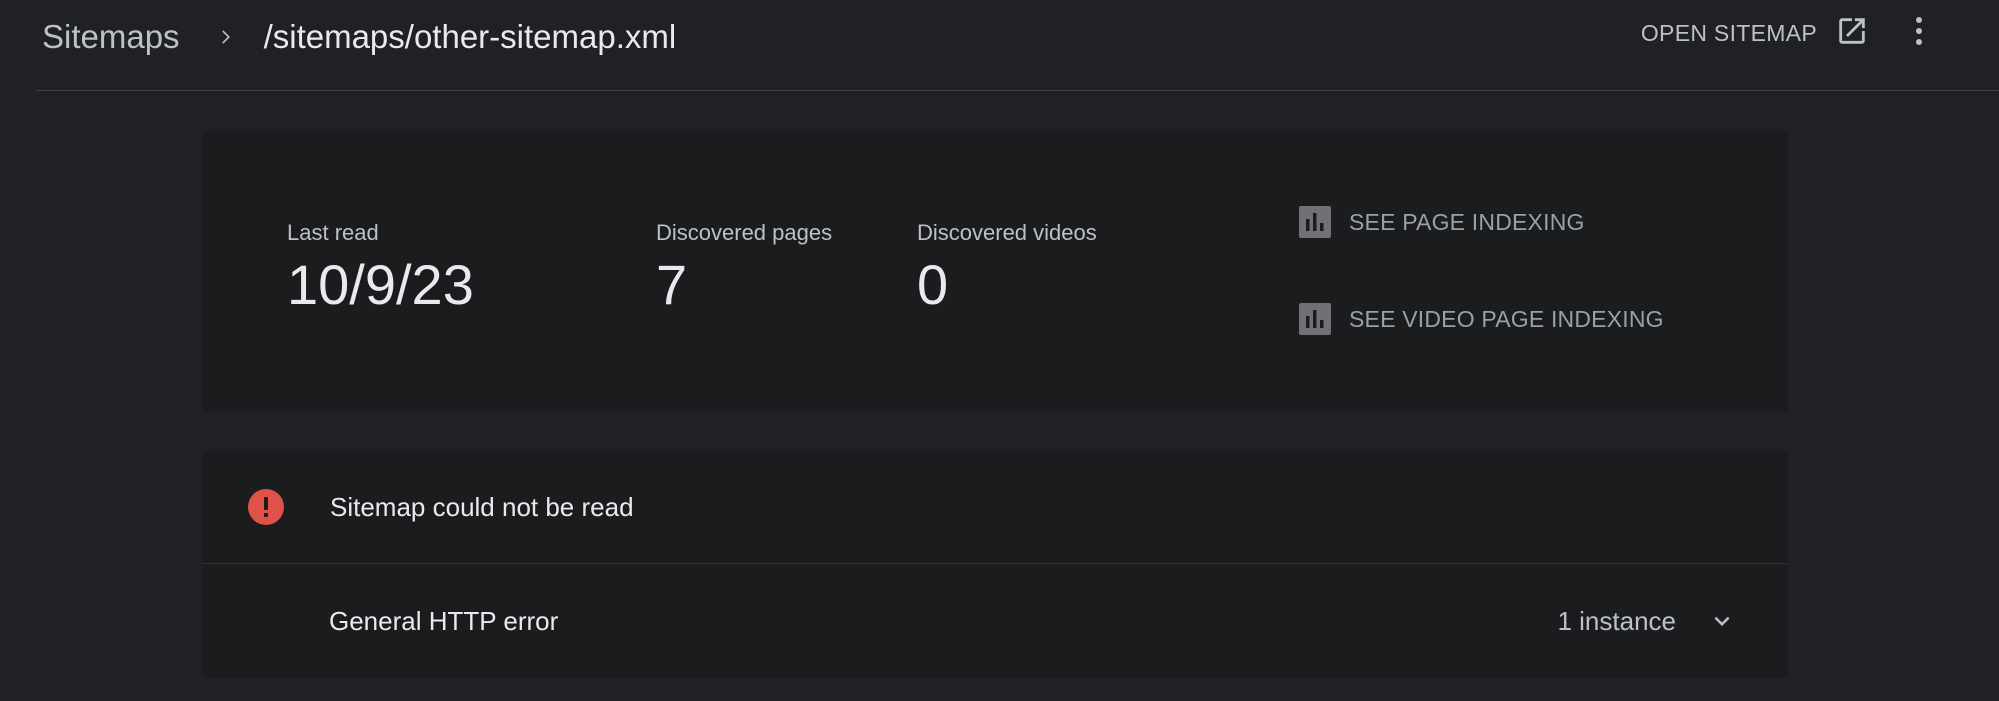  Describe the element at coordinates (333, 232) in the screenshot. I see `stat-label: Last read` at that location.